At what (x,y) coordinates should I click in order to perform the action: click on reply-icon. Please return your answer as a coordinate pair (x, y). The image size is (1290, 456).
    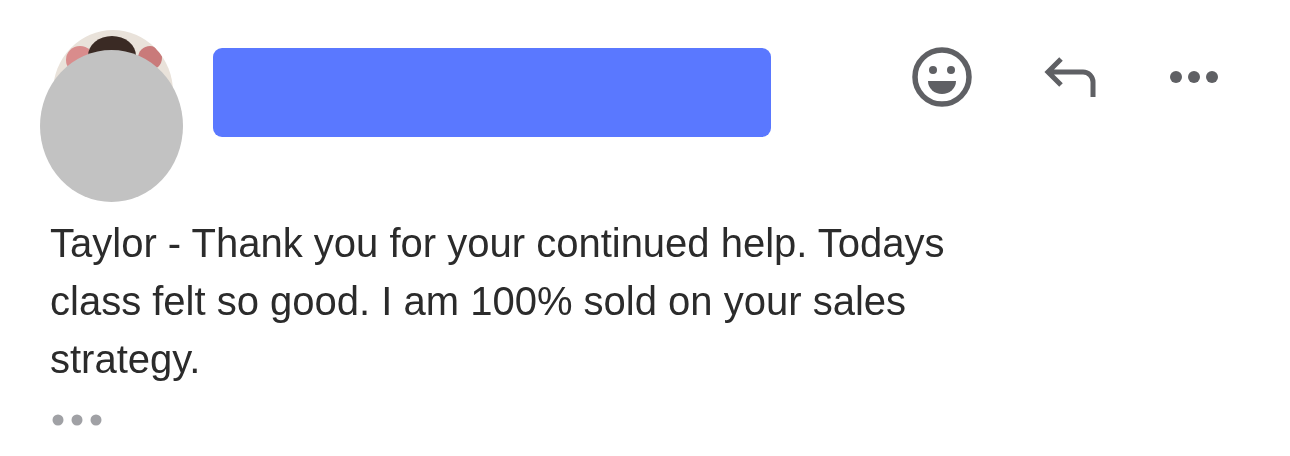
    Looking at the image, I should click on (1071, 77).